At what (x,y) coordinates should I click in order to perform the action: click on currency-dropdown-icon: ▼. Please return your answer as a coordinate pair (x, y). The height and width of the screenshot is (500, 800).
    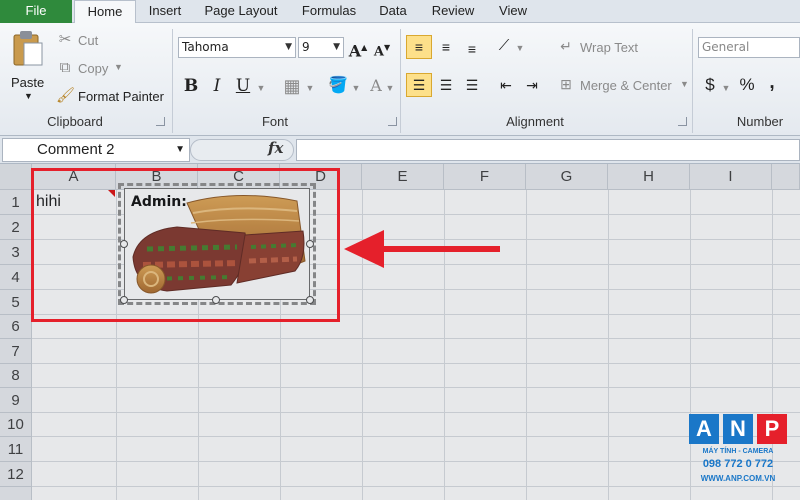
    Looking at the image, I should click on (726, 88).